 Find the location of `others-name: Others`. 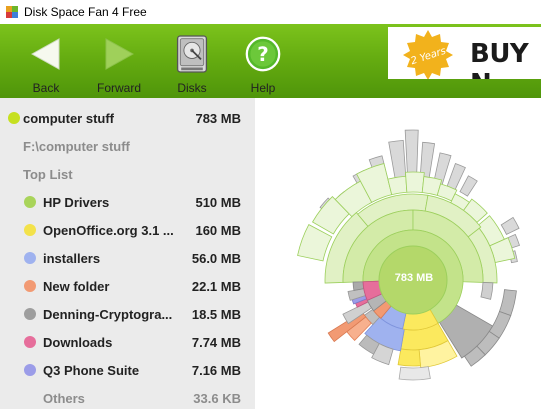

others-name: Others is located at coordinates (64, 398).